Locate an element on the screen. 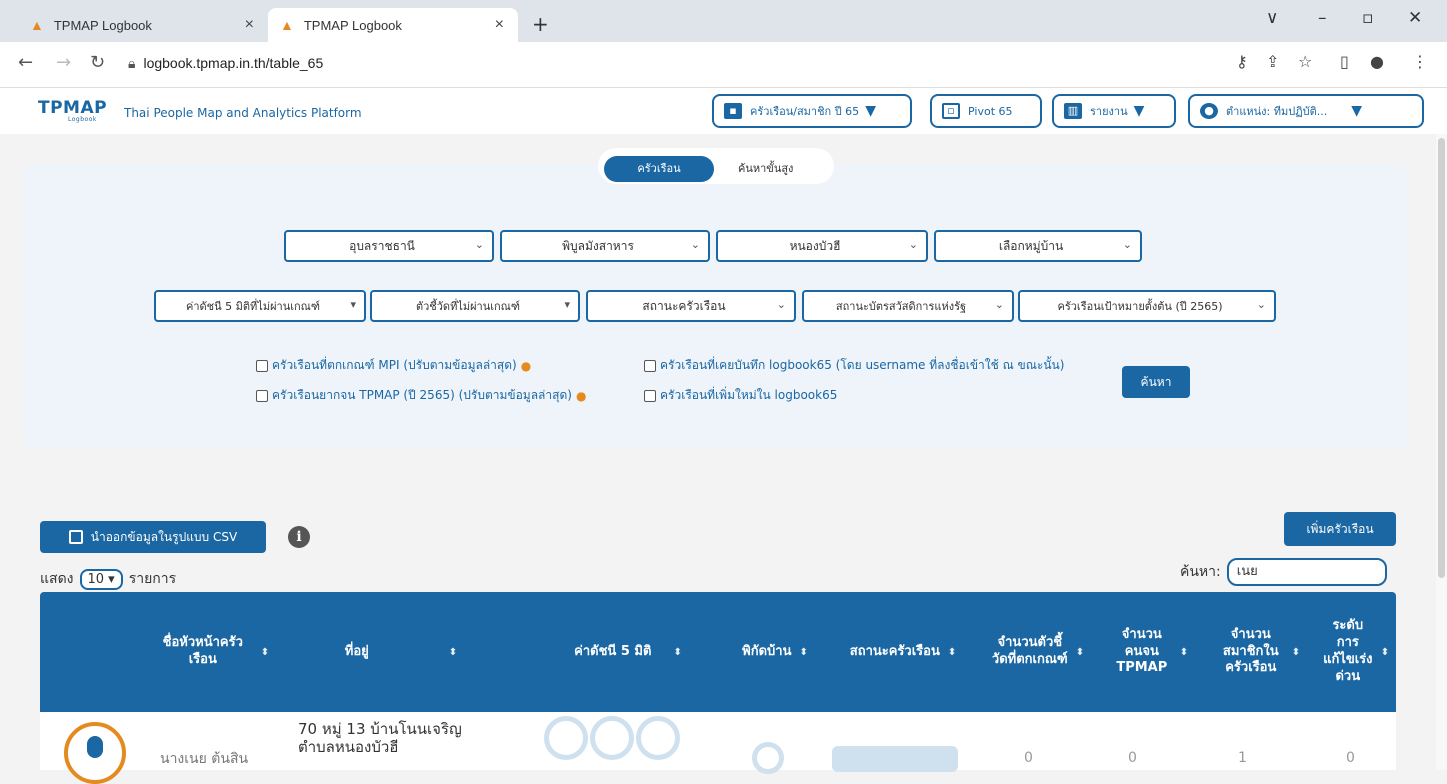 The image size is (1447, 784). location-pin-icon is located at coordinates (768, 758).